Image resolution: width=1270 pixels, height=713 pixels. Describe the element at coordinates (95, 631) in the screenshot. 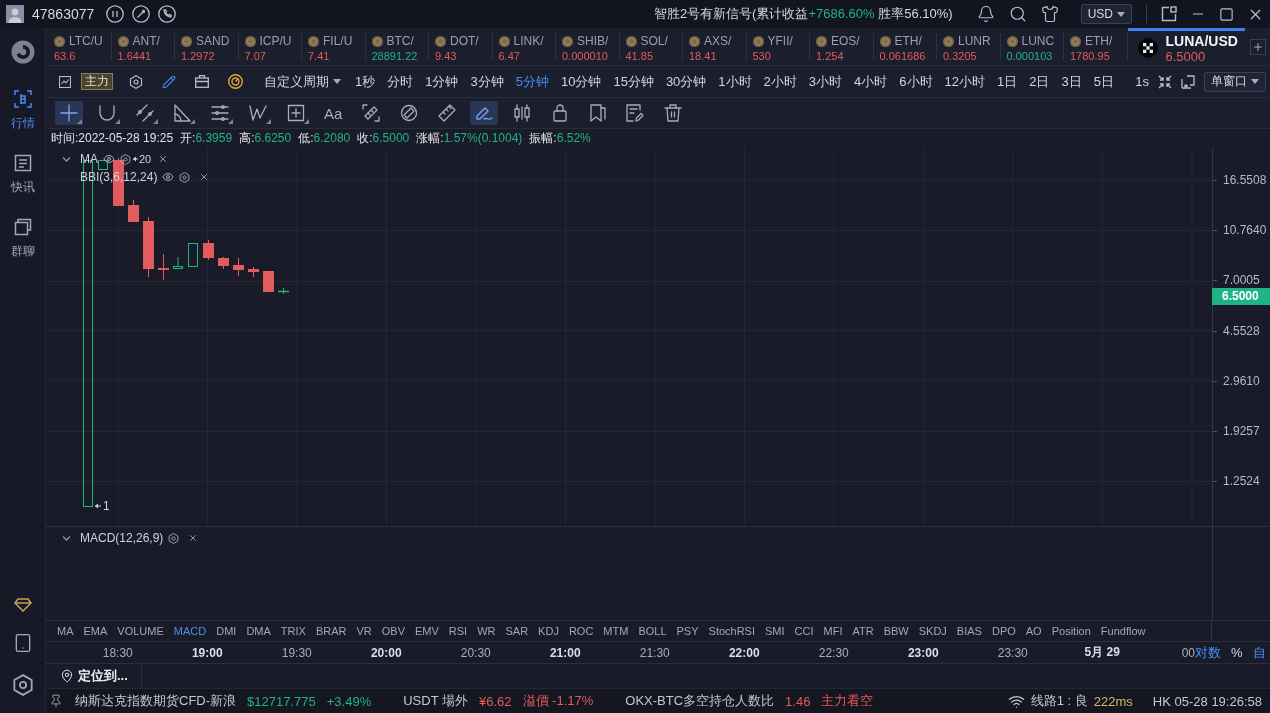

I see `indicator-tab: EMA` at that location.